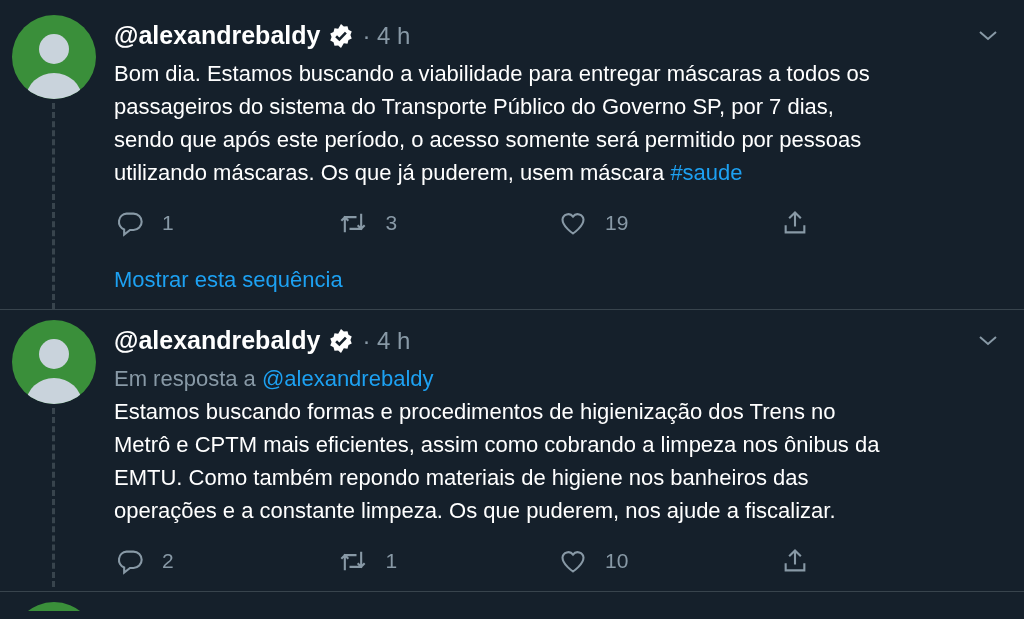 The height and width of the screenshot is (619, 1024). Describe the element at coordinates (617, 223) in the screenshot. I see `action-count: 19` at that location.